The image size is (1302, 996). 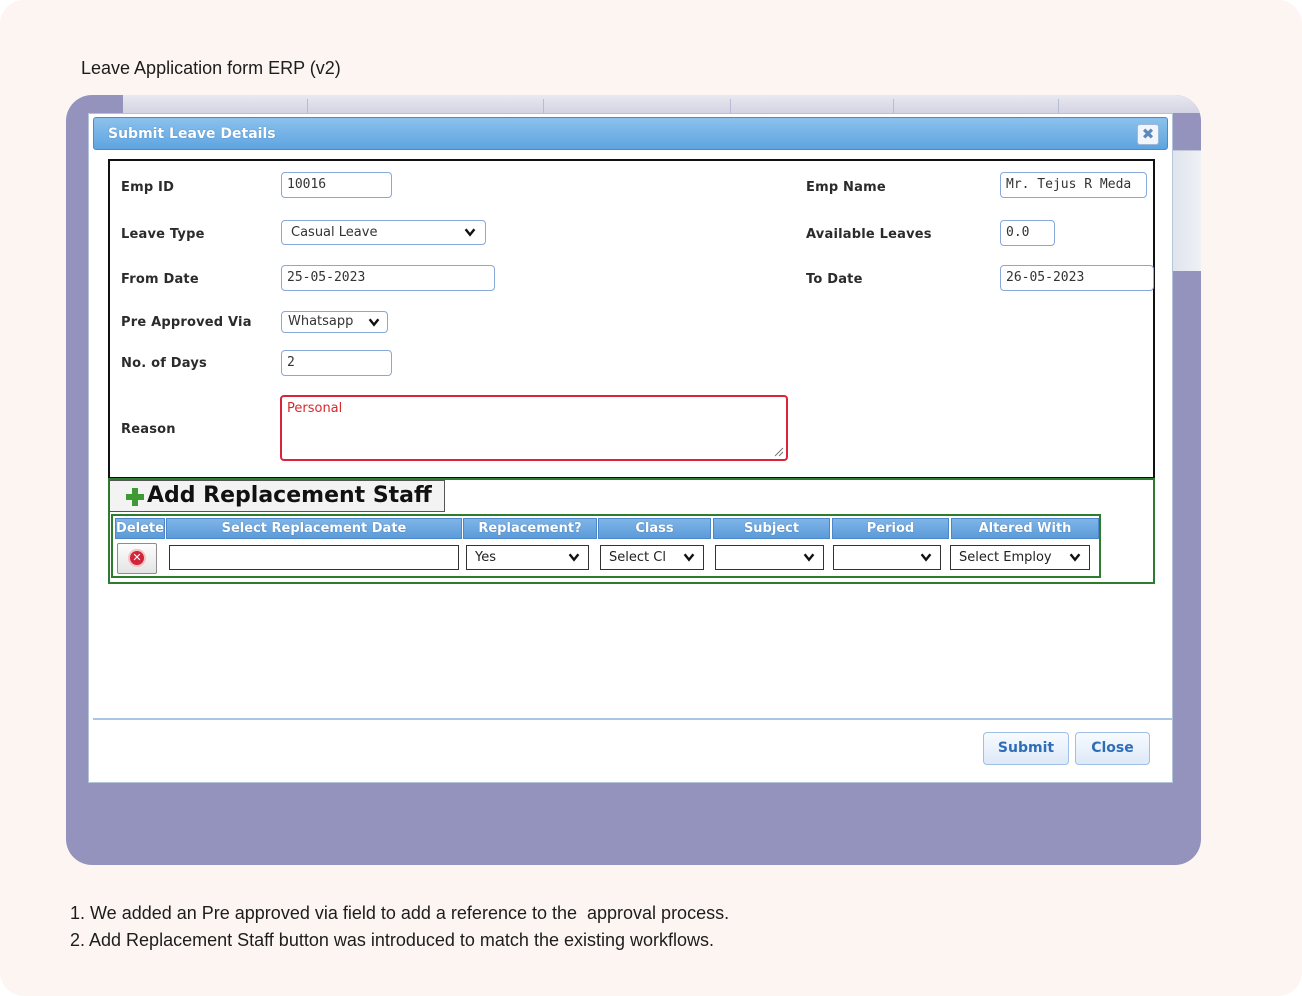 What do you see at coordinates (527, 557) in the screenshot?
I see `replacement-select: Yes` at bounding box center [527, 557].